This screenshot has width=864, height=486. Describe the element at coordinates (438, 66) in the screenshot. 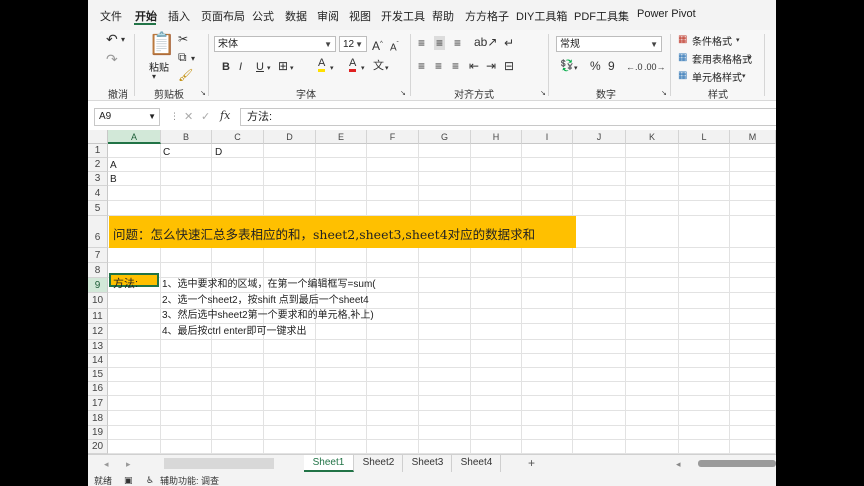

I see `align-center-icon: ≡` at that location.